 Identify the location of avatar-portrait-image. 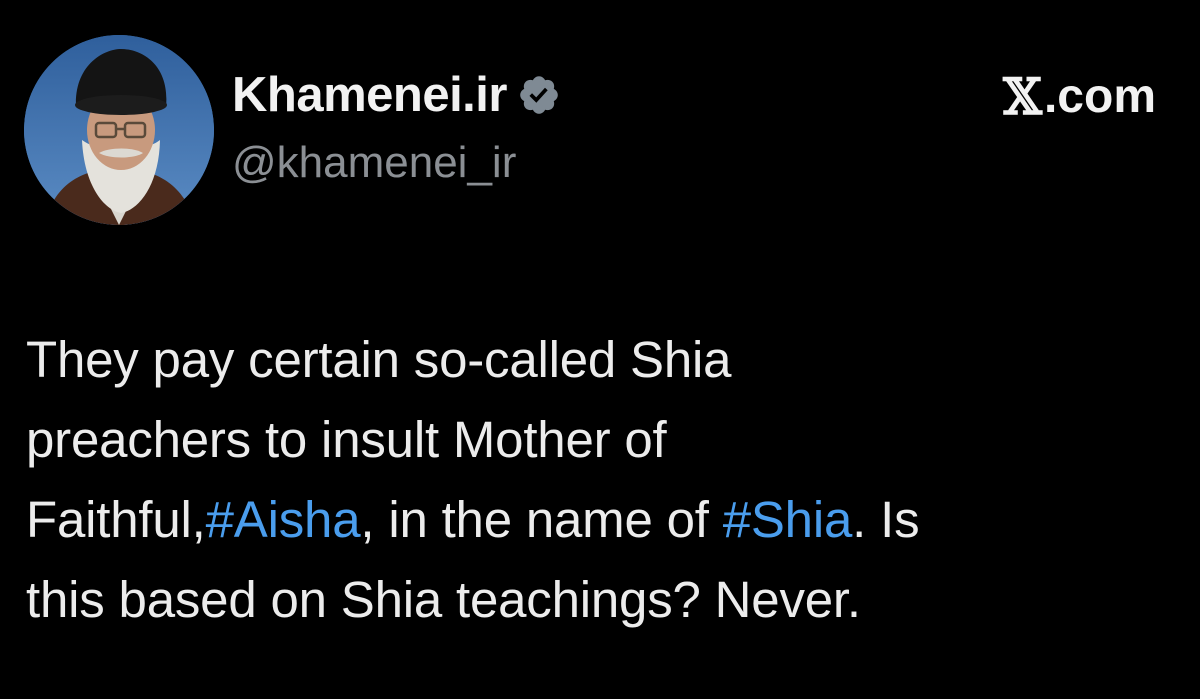
(119, 130).